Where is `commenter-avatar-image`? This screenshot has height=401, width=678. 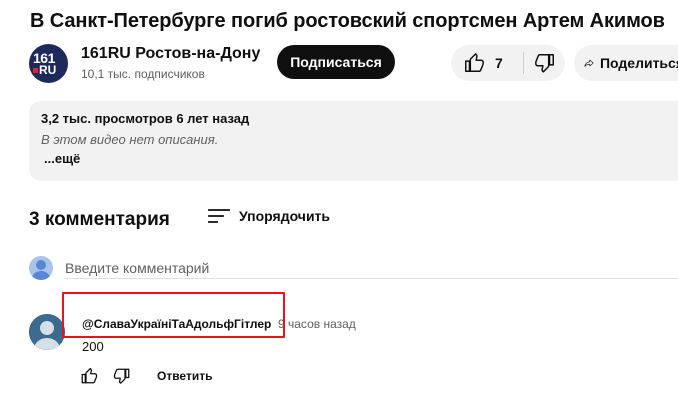
commenter-avatar-image is located at coordinates (47, 332).